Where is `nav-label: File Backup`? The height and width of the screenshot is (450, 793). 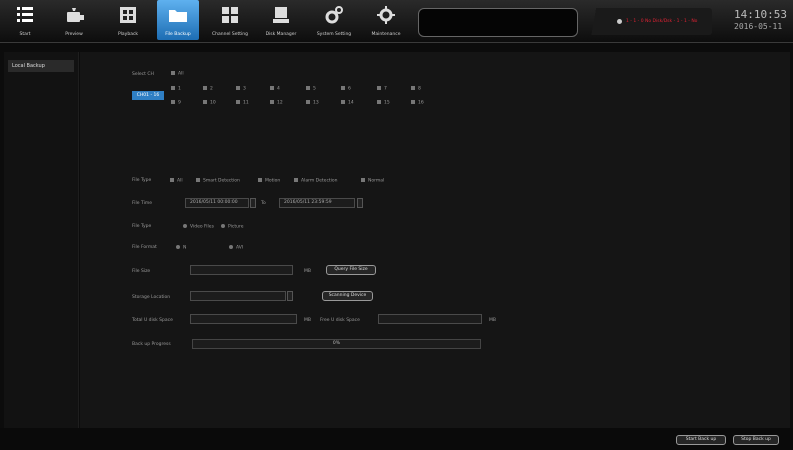
nav-label: File Backup is located at coordinates (178, 34).